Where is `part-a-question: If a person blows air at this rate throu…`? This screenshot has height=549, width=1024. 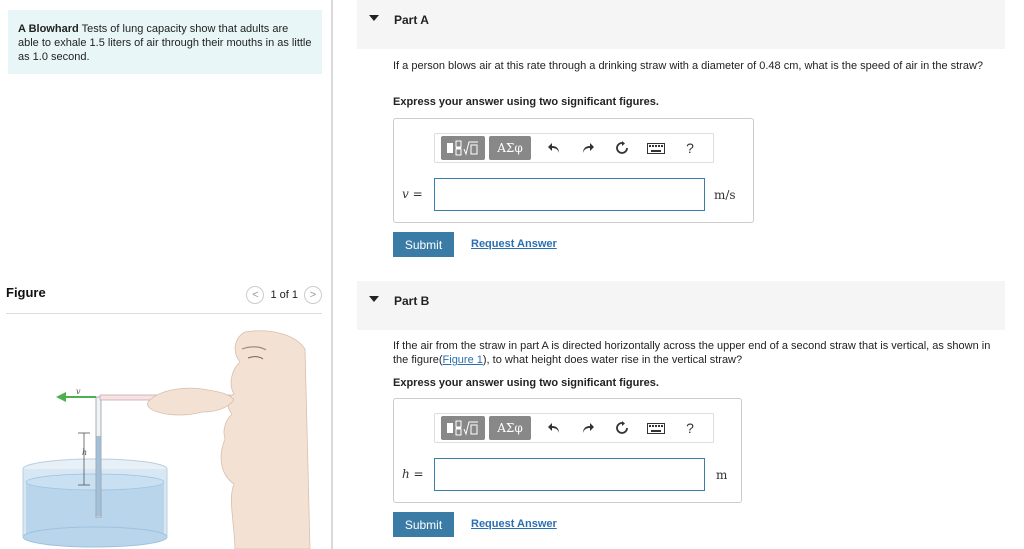 part-a-question: If a person blows air at this rate throu… is located at coordinates (688, 66).